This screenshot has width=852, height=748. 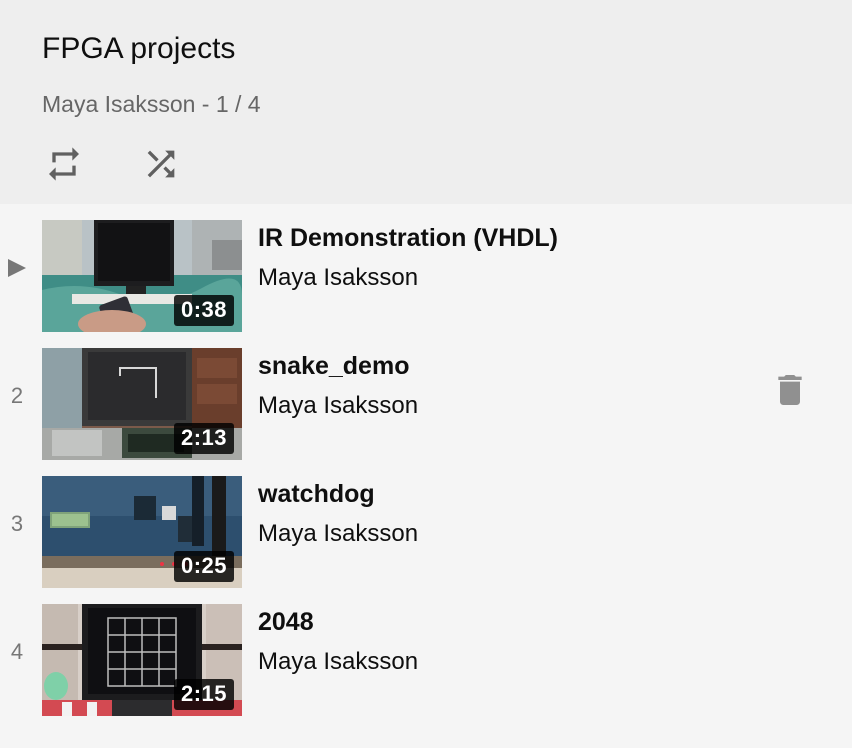 I want to click on playlist-subtitle: Maya Isaksson - 1 / 4, so click(x=151, y=104).